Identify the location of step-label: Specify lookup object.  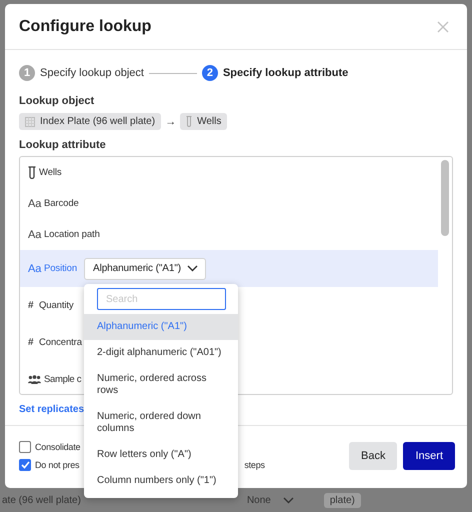
(92, 73).